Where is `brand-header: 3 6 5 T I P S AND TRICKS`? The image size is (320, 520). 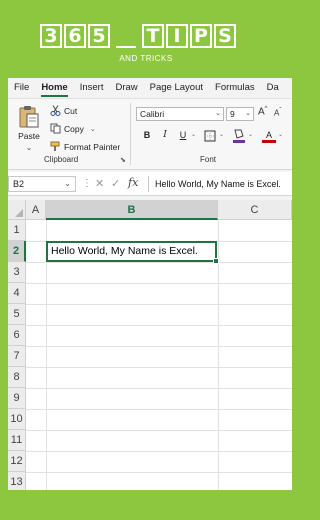 brand-header: 3 6 5 T I P S AND TRICKS is located at coordinates (146, 39).